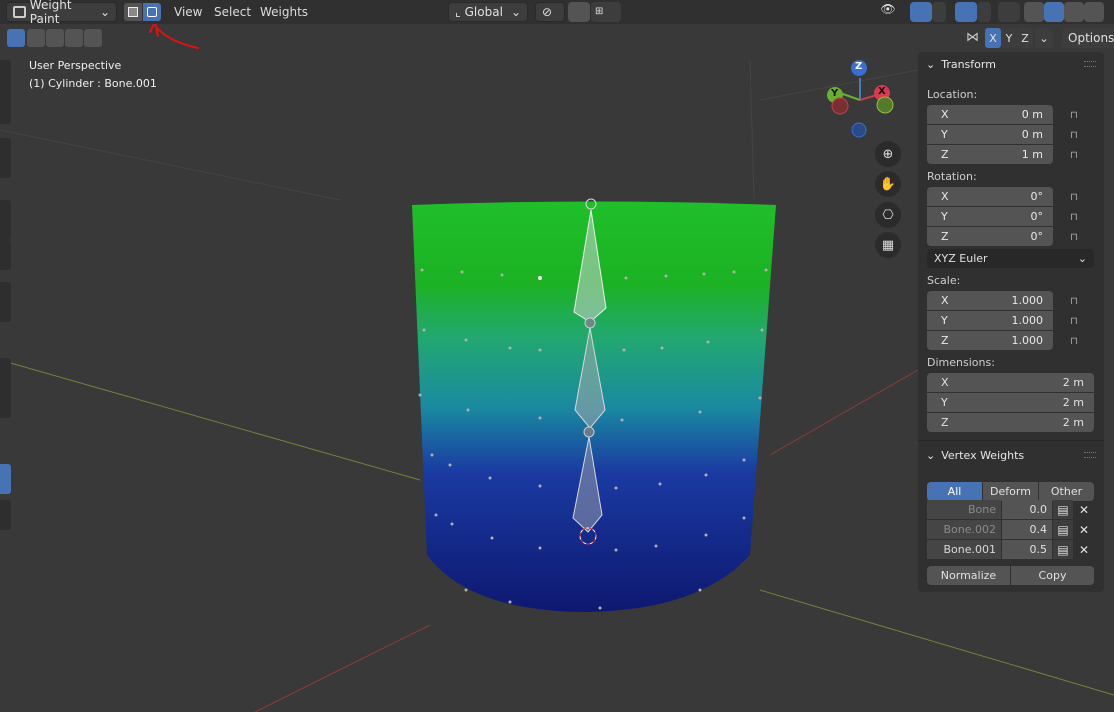 Image resolution: width=1114 pixels, height=712 pixels. Describe the element at coordinates (975, 455) in the screenshot. I see `vertex-weights-header: ⌄ Vertex Weights` at that location.